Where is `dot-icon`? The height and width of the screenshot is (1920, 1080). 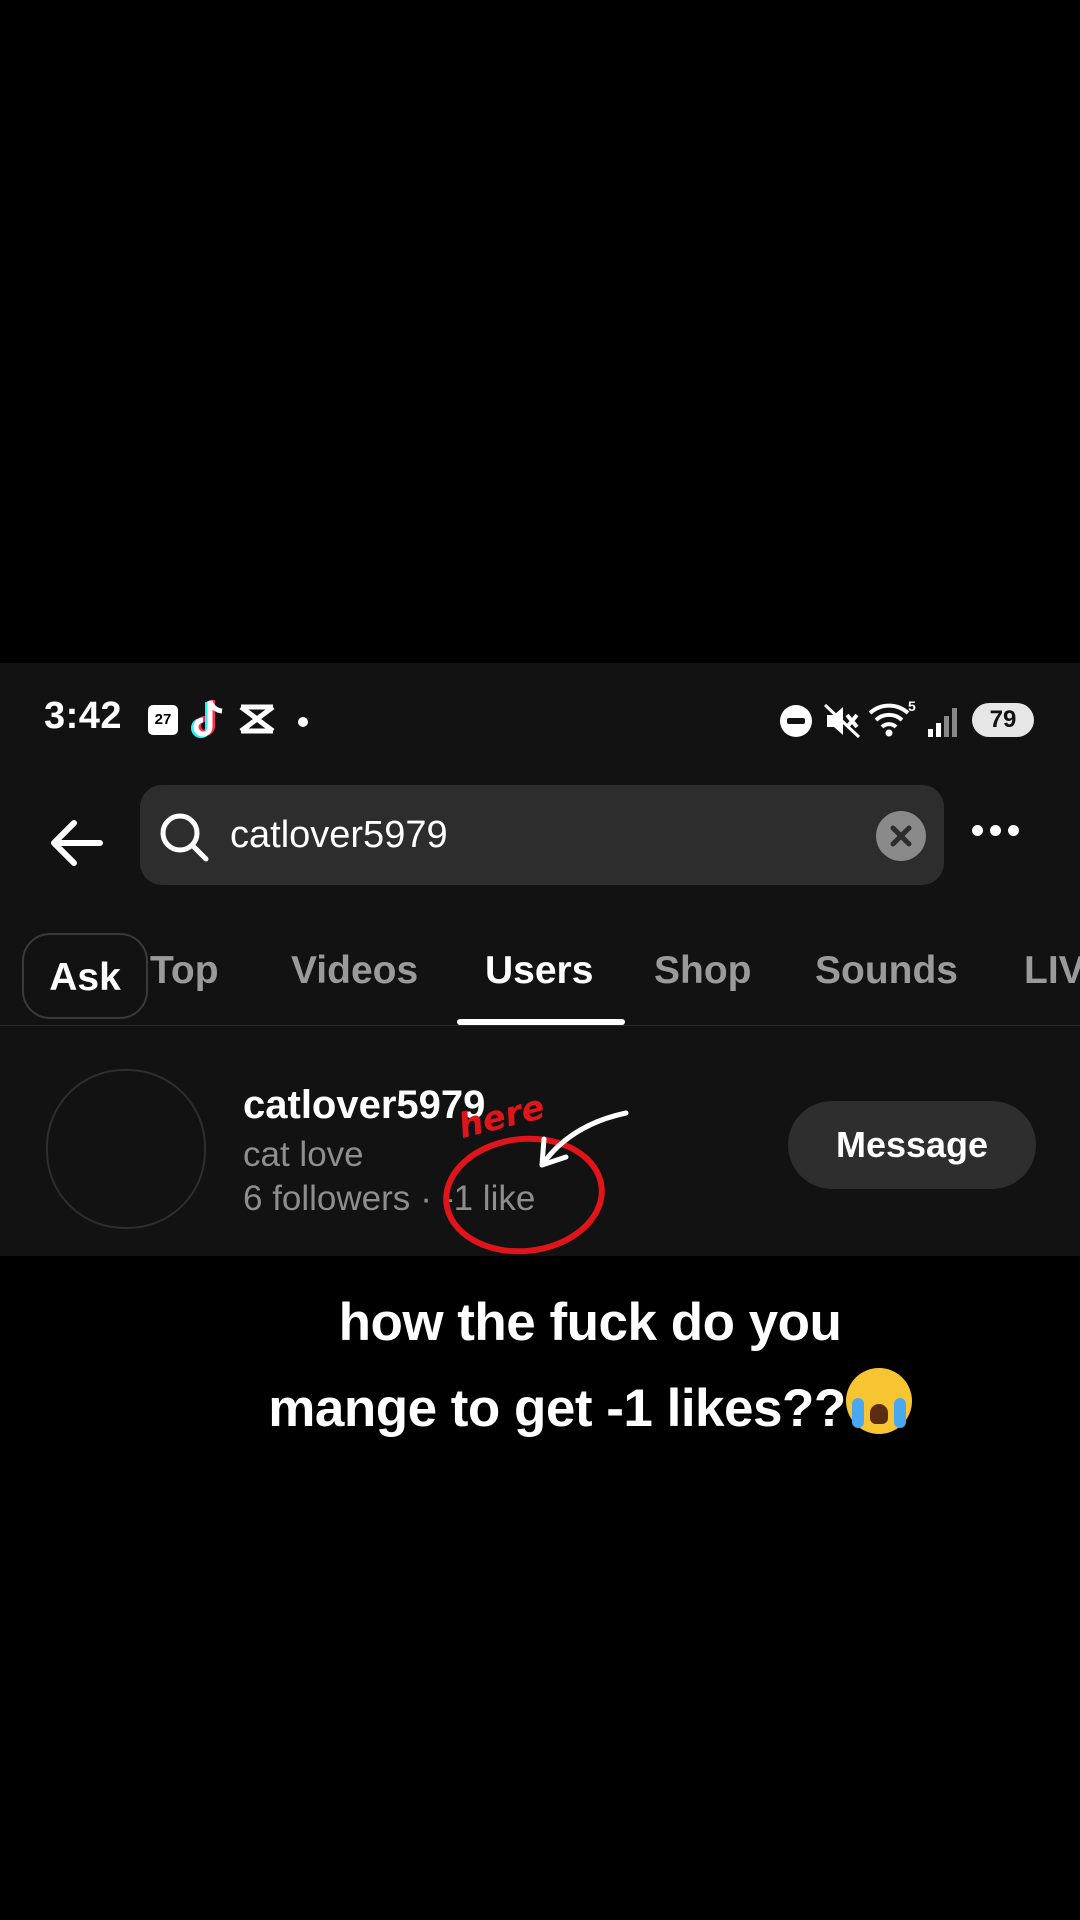 dot-icon is located at coordinates (303, 722).